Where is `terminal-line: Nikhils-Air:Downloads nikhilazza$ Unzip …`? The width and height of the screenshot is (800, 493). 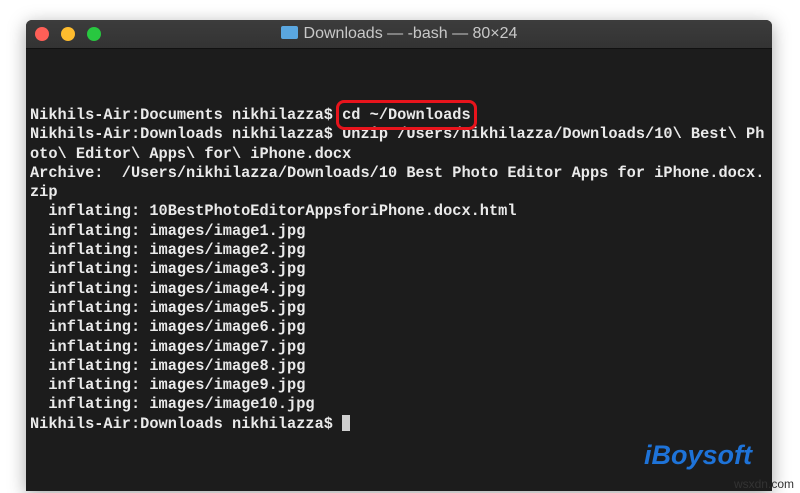 terminal-line: Nikhils-Air:Downloads nikhilazza$ Unzip … is located at coordinates (397, 134).